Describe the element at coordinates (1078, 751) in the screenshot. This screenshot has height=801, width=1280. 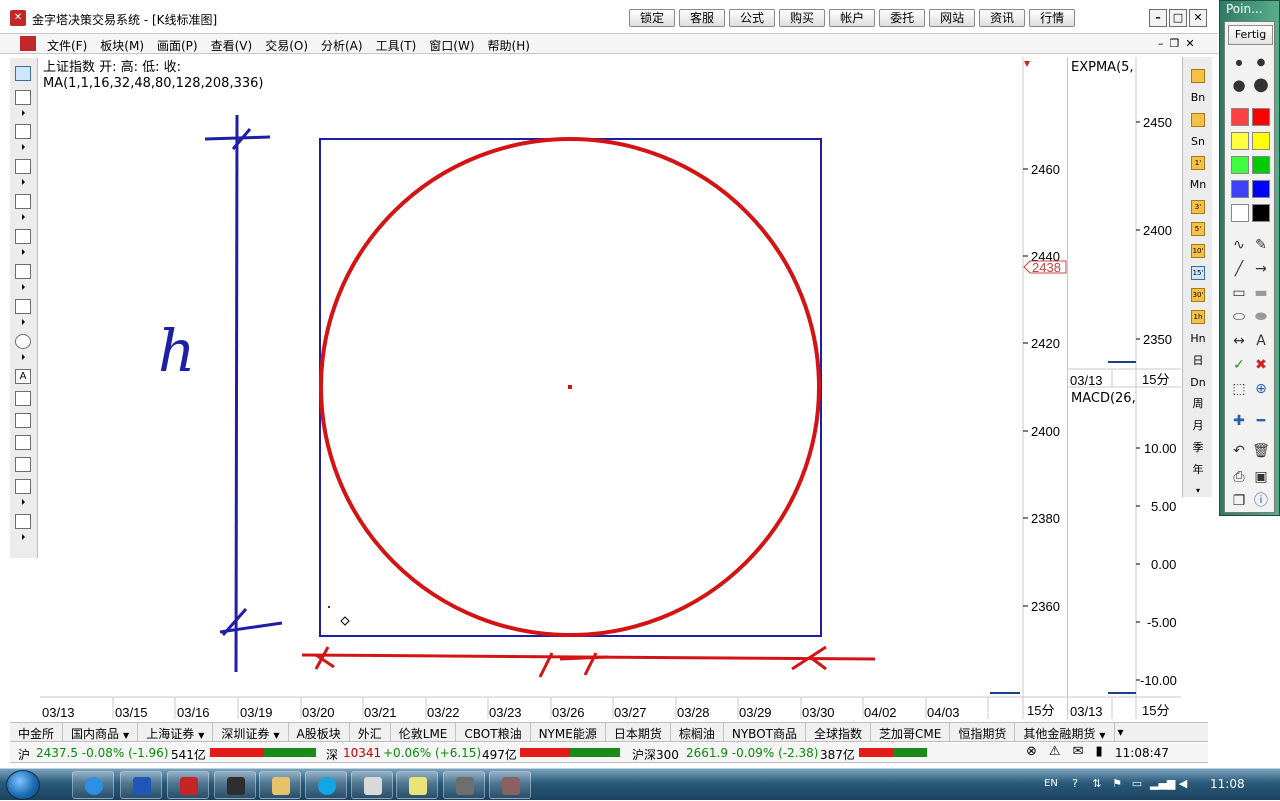
I see `ticket-icon: ✉` at that location.